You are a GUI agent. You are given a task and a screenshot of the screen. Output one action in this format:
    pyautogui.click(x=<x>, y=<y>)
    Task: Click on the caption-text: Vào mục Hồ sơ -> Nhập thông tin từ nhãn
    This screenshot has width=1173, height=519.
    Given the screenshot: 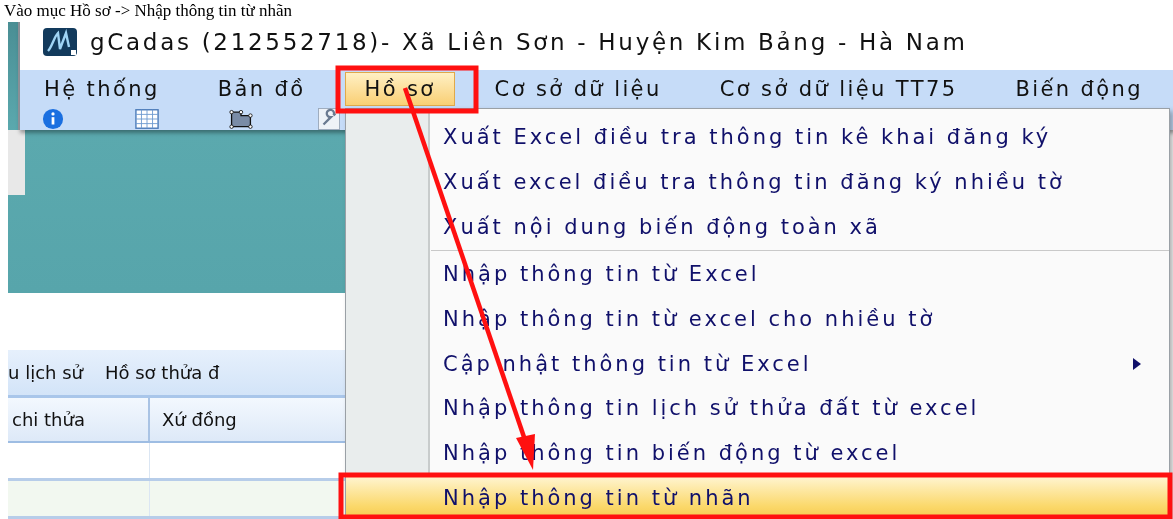 What is the action you would take?
    pyautogui.click(x=148, y=11)
    